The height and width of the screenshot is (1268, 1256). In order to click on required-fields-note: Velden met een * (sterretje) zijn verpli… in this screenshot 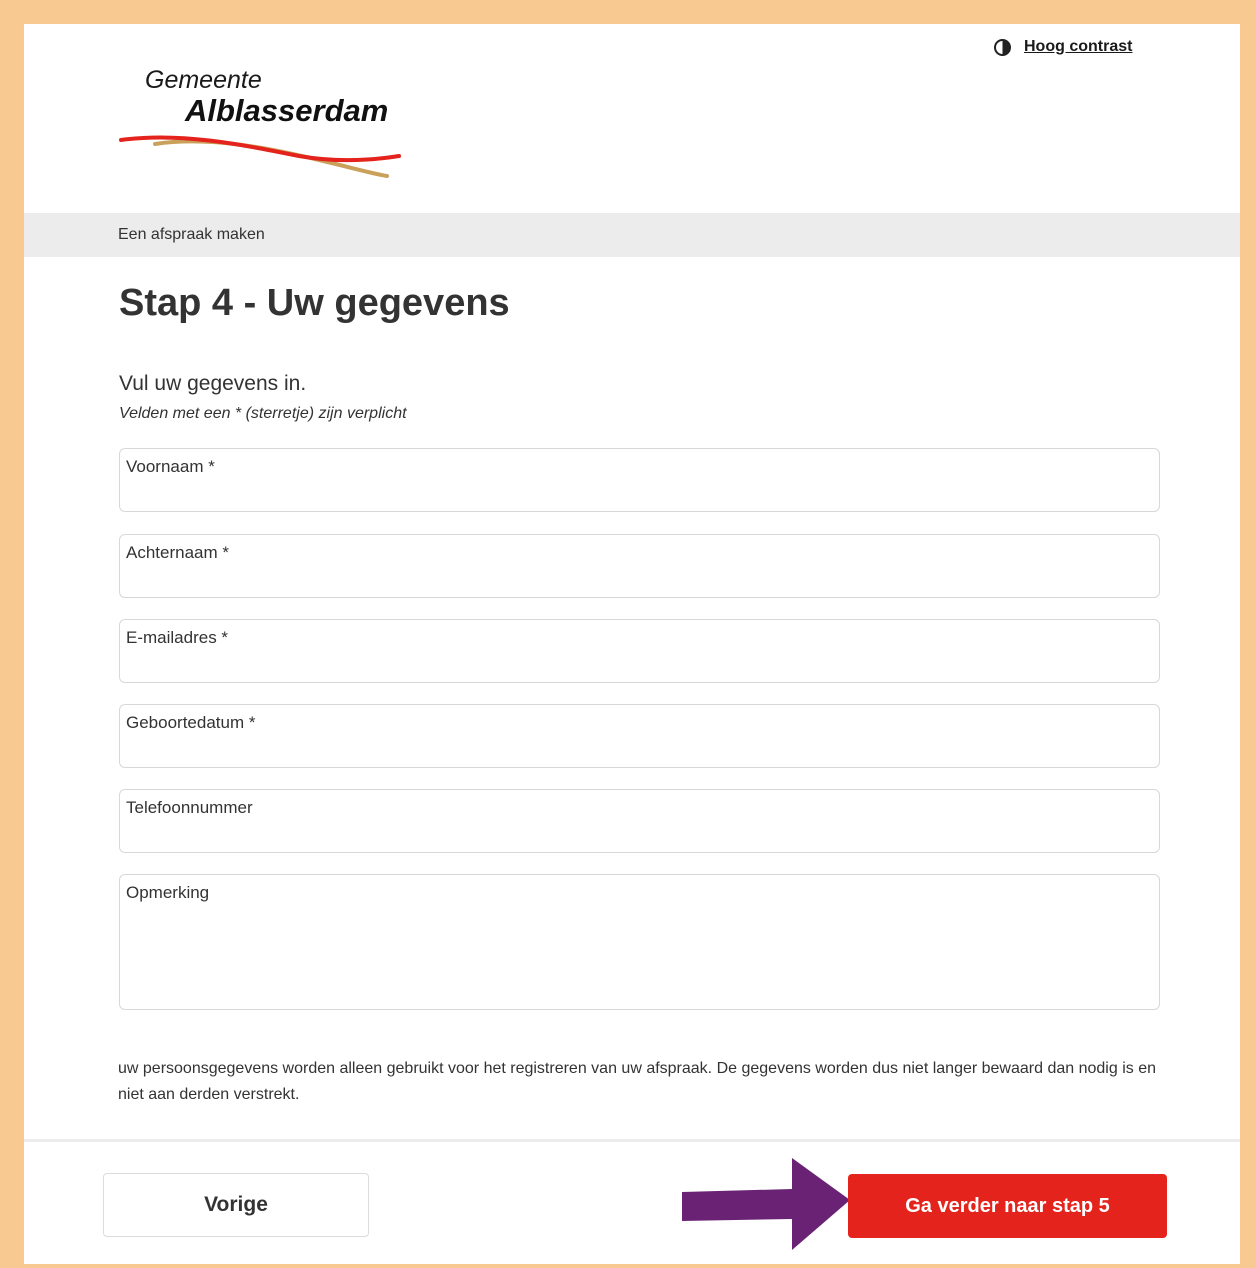, I will do `click(263, 413)`.